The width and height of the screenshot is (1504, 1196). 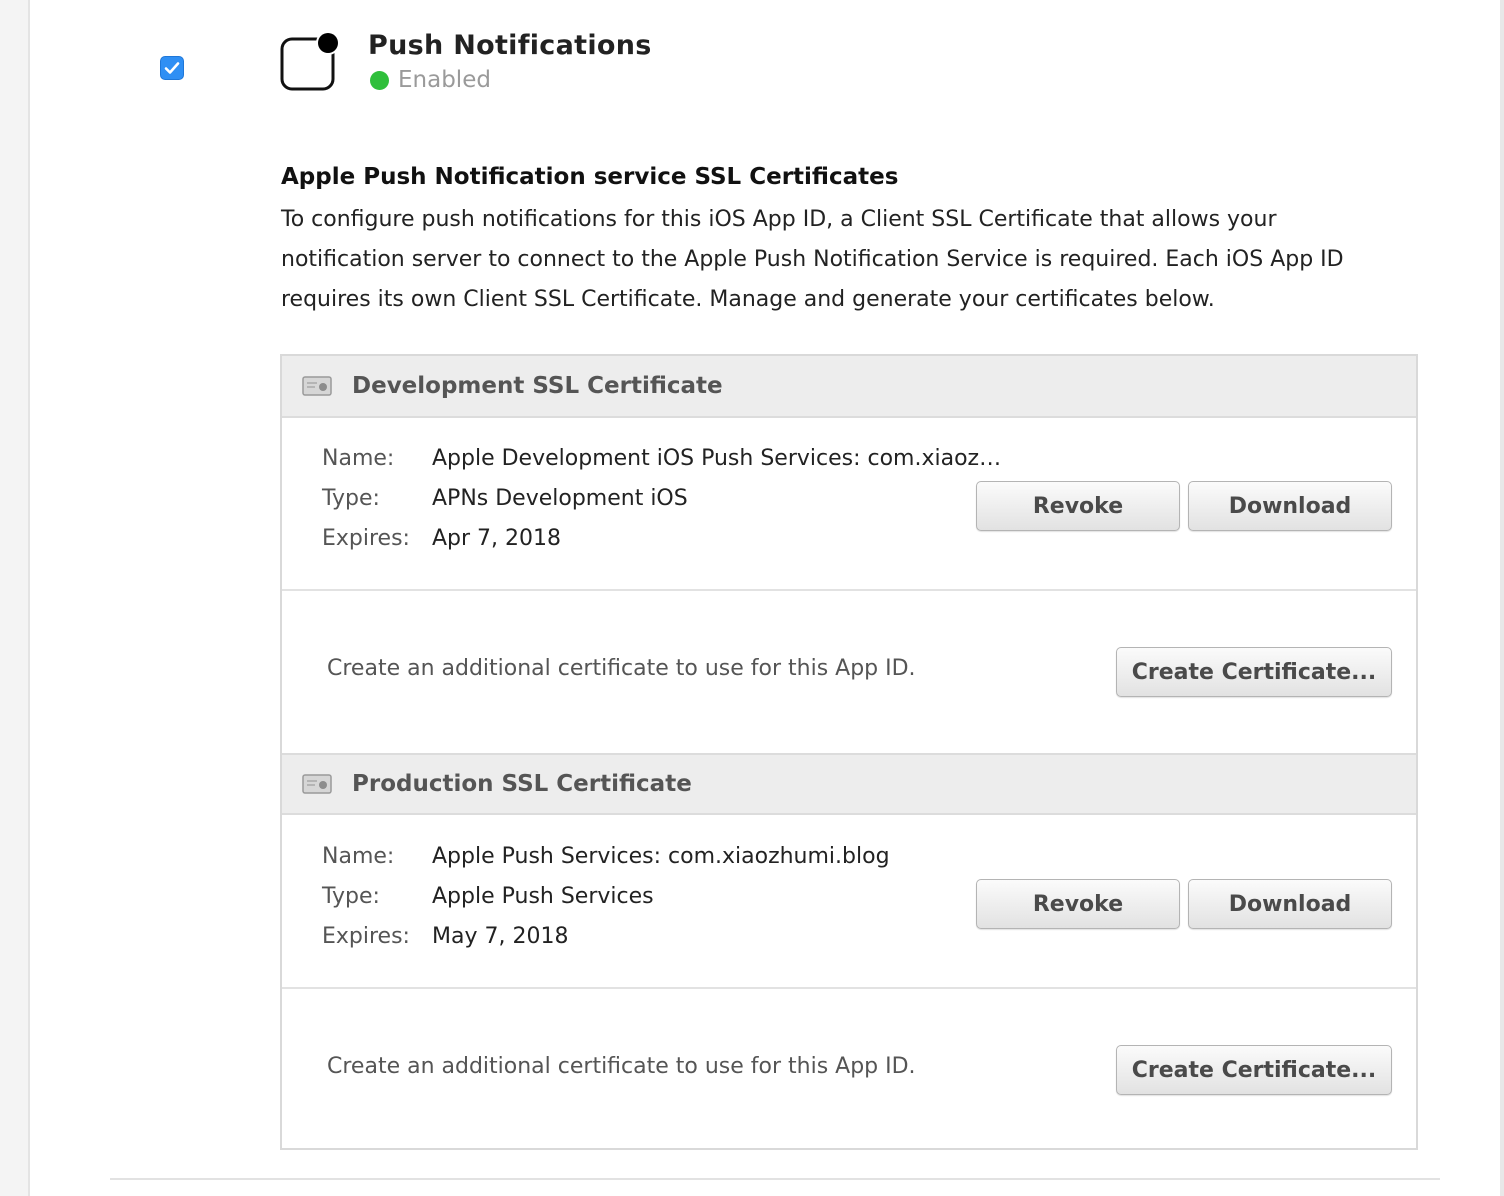 I want to click on development-certificate-header: Development SSL Certificate, so click(x=849, y=387).